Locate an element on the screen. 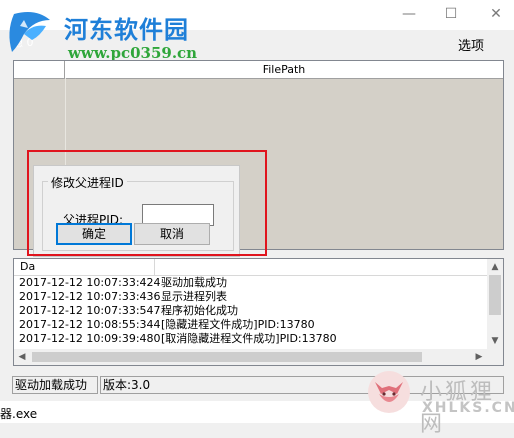 The height and width of the screenshot is (438, 514). minimize-icon: — is located at coordinates (409, 14).